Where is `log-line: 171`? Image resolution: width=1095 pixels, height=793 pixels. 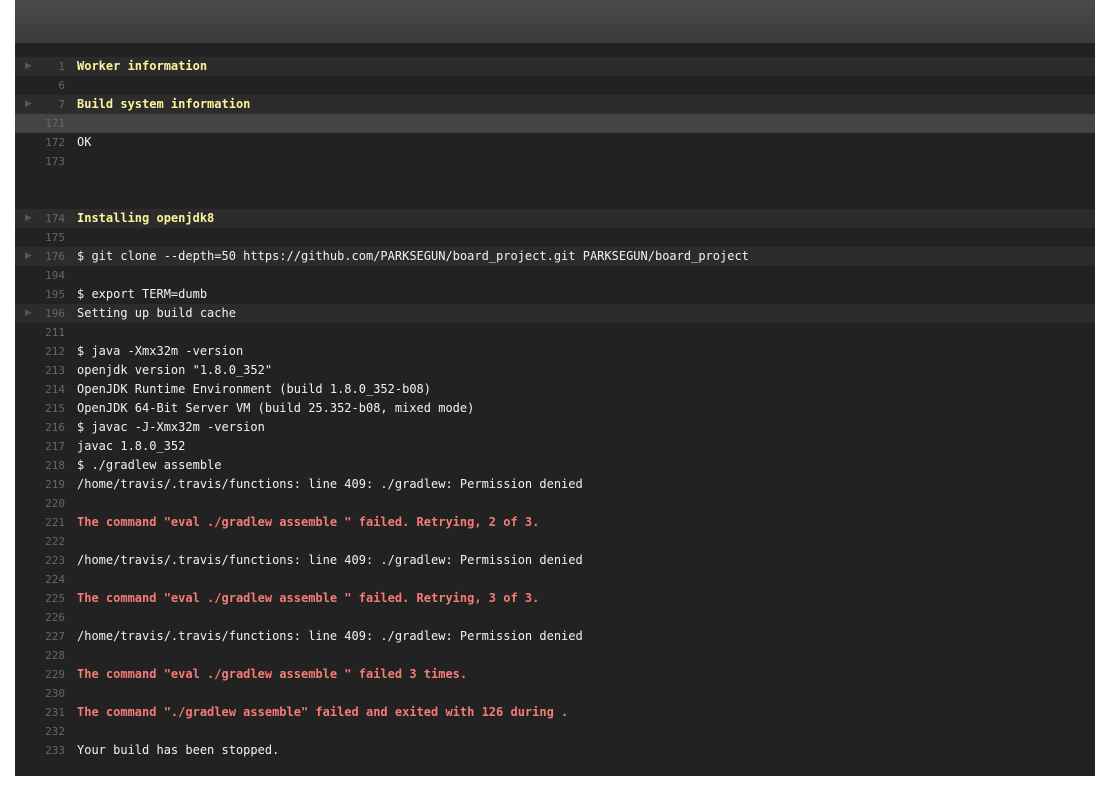 log-line: 171 is located at coordinates (555, 123).